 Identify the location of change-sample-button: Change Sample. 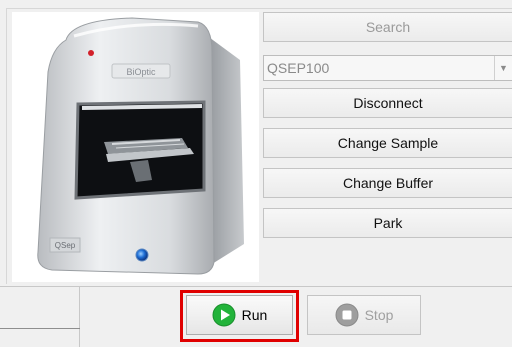
(387, 143).